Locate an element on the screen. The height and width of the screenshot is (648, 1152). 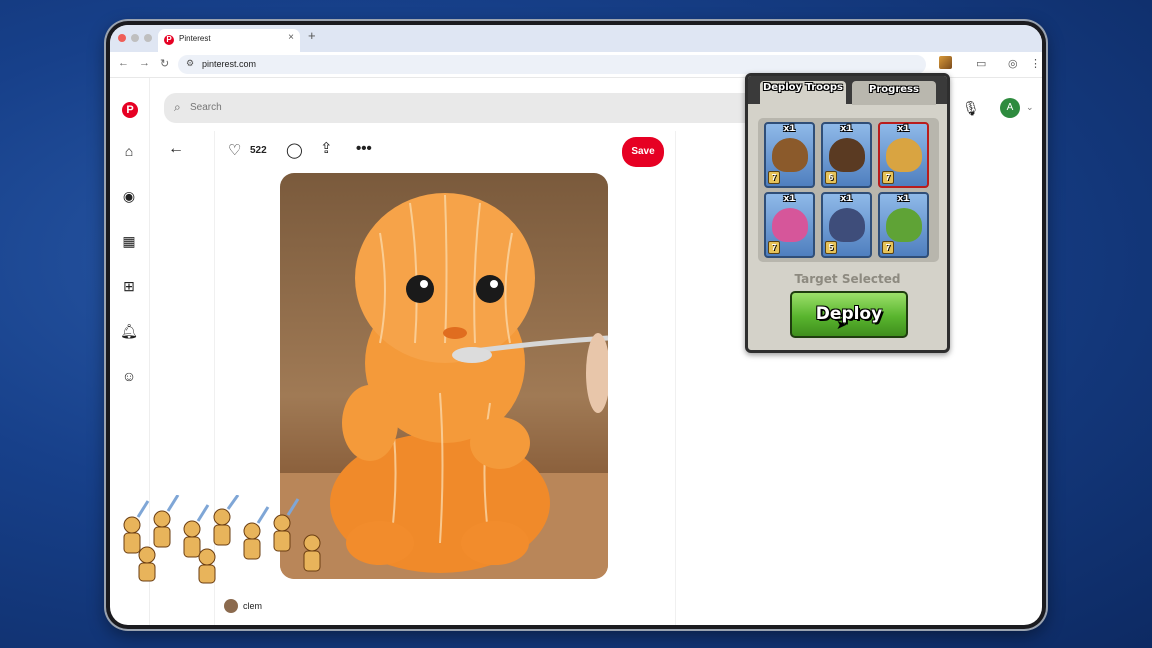
panel-tab-strip: Deploy Troops Progress is located at coordinates (847, 90).